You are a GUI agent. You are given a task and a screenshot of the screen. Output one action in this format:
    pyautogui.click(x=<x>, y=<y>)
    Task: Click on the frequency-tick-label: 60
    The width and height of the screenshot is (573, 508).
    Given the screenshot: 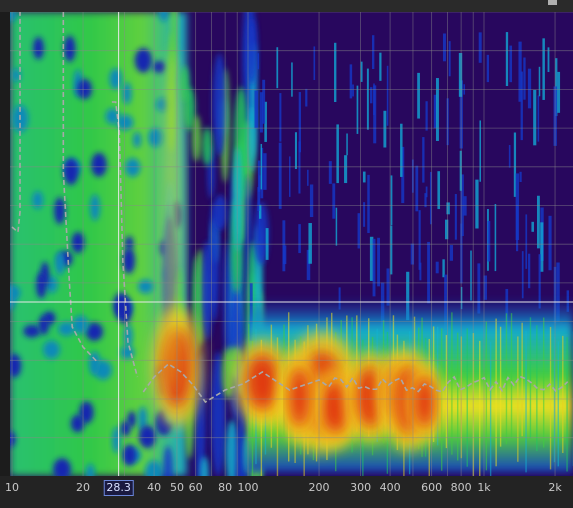 What is the action you would take?
    pyautogui.click(x=195, y=487)
    